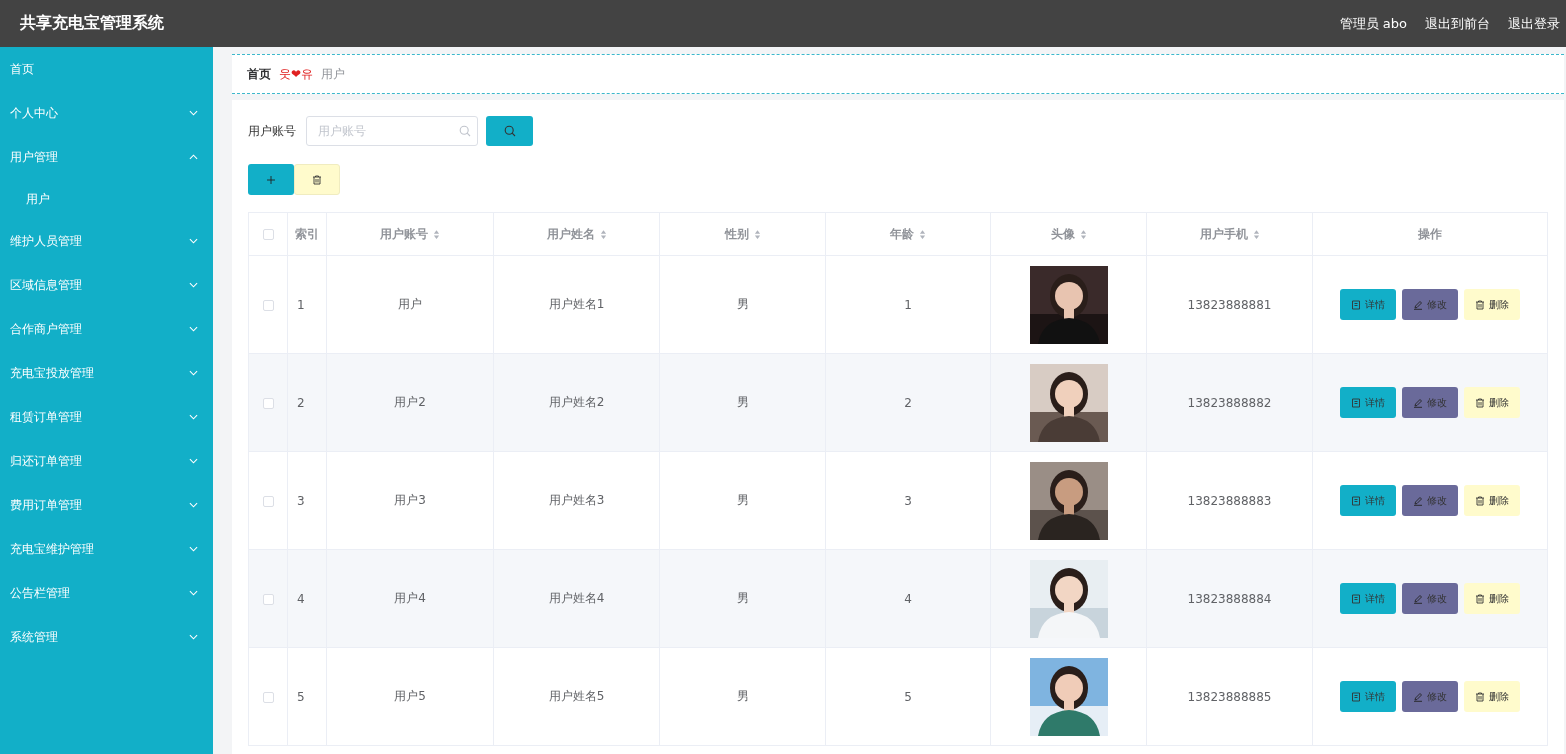  Describe the element at coordinates (106, 461) in the screenshot. I see `sidebar-item: 归还订单管理` at that location.